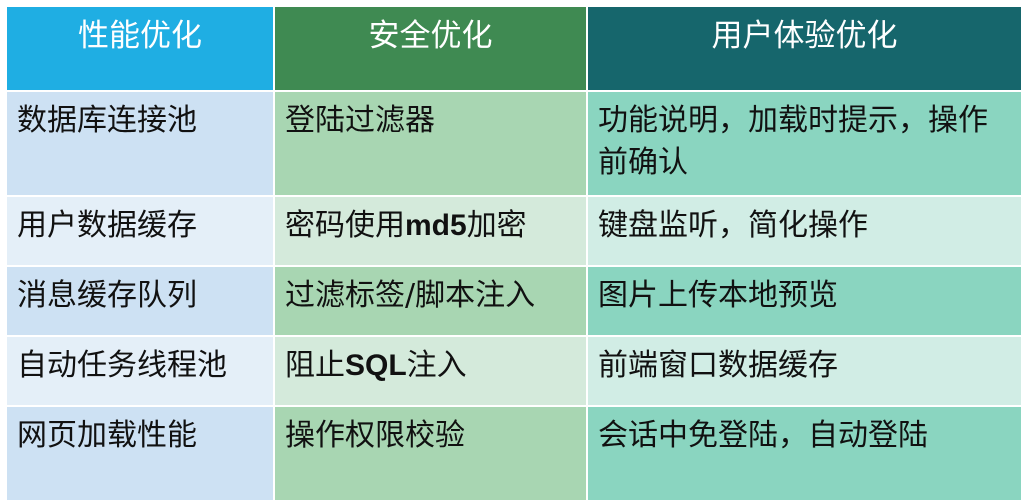 The image size is (1026, 502). What do you see at coordinates (315, 365) in the screenshot?
I see `text: 阻止` at bounding box center [315, 365].